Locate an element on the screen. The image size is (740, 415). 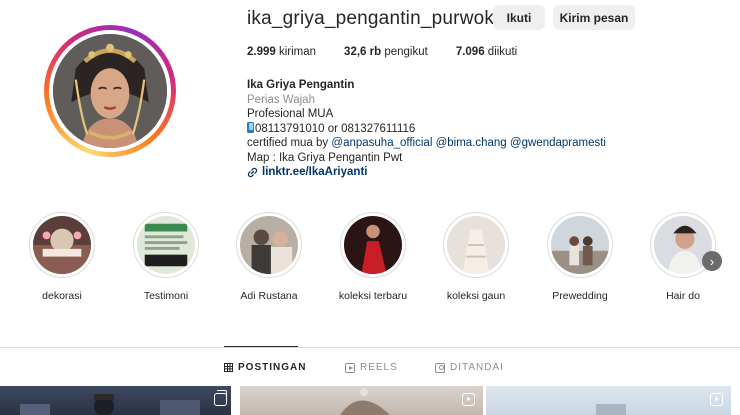
highlight-item: dekorasi is located at coordinates (62, 257).